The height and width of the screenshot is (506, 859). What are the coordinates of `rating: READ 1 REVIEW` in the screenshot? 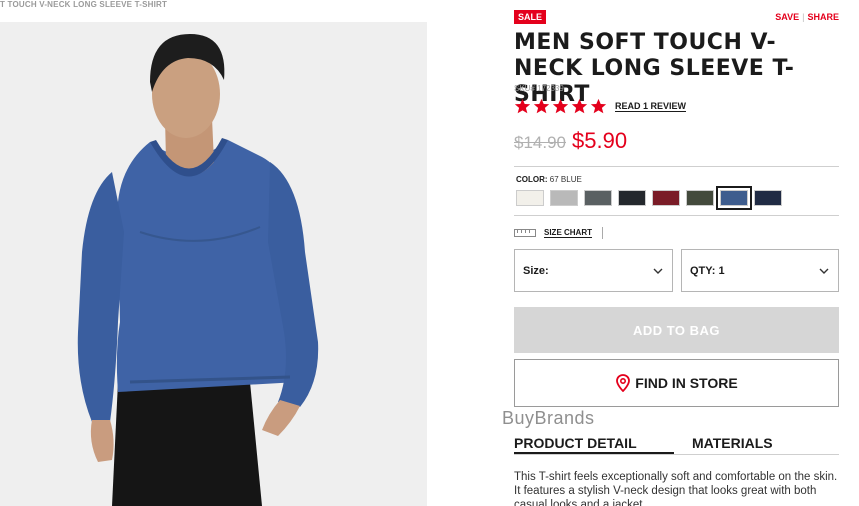 It's located at (600, 106).